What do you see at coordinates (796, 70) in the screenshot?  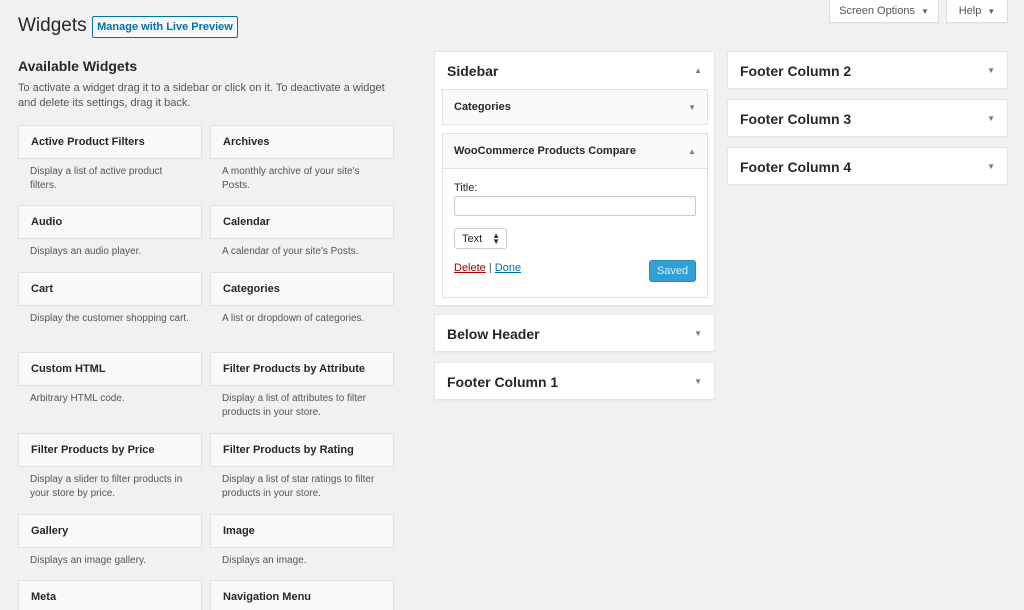 I see `widget-area-title: Footer Column 2` at bounding box center [796, 70].